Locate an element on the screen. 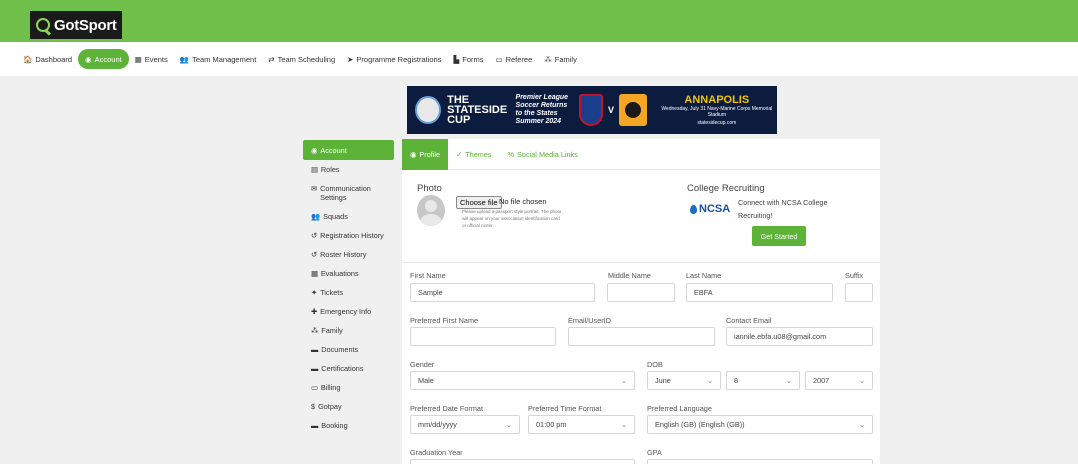 This screenshot has height=464, width=1078. file-icon: ▙ is located at coordinates (456, 59).